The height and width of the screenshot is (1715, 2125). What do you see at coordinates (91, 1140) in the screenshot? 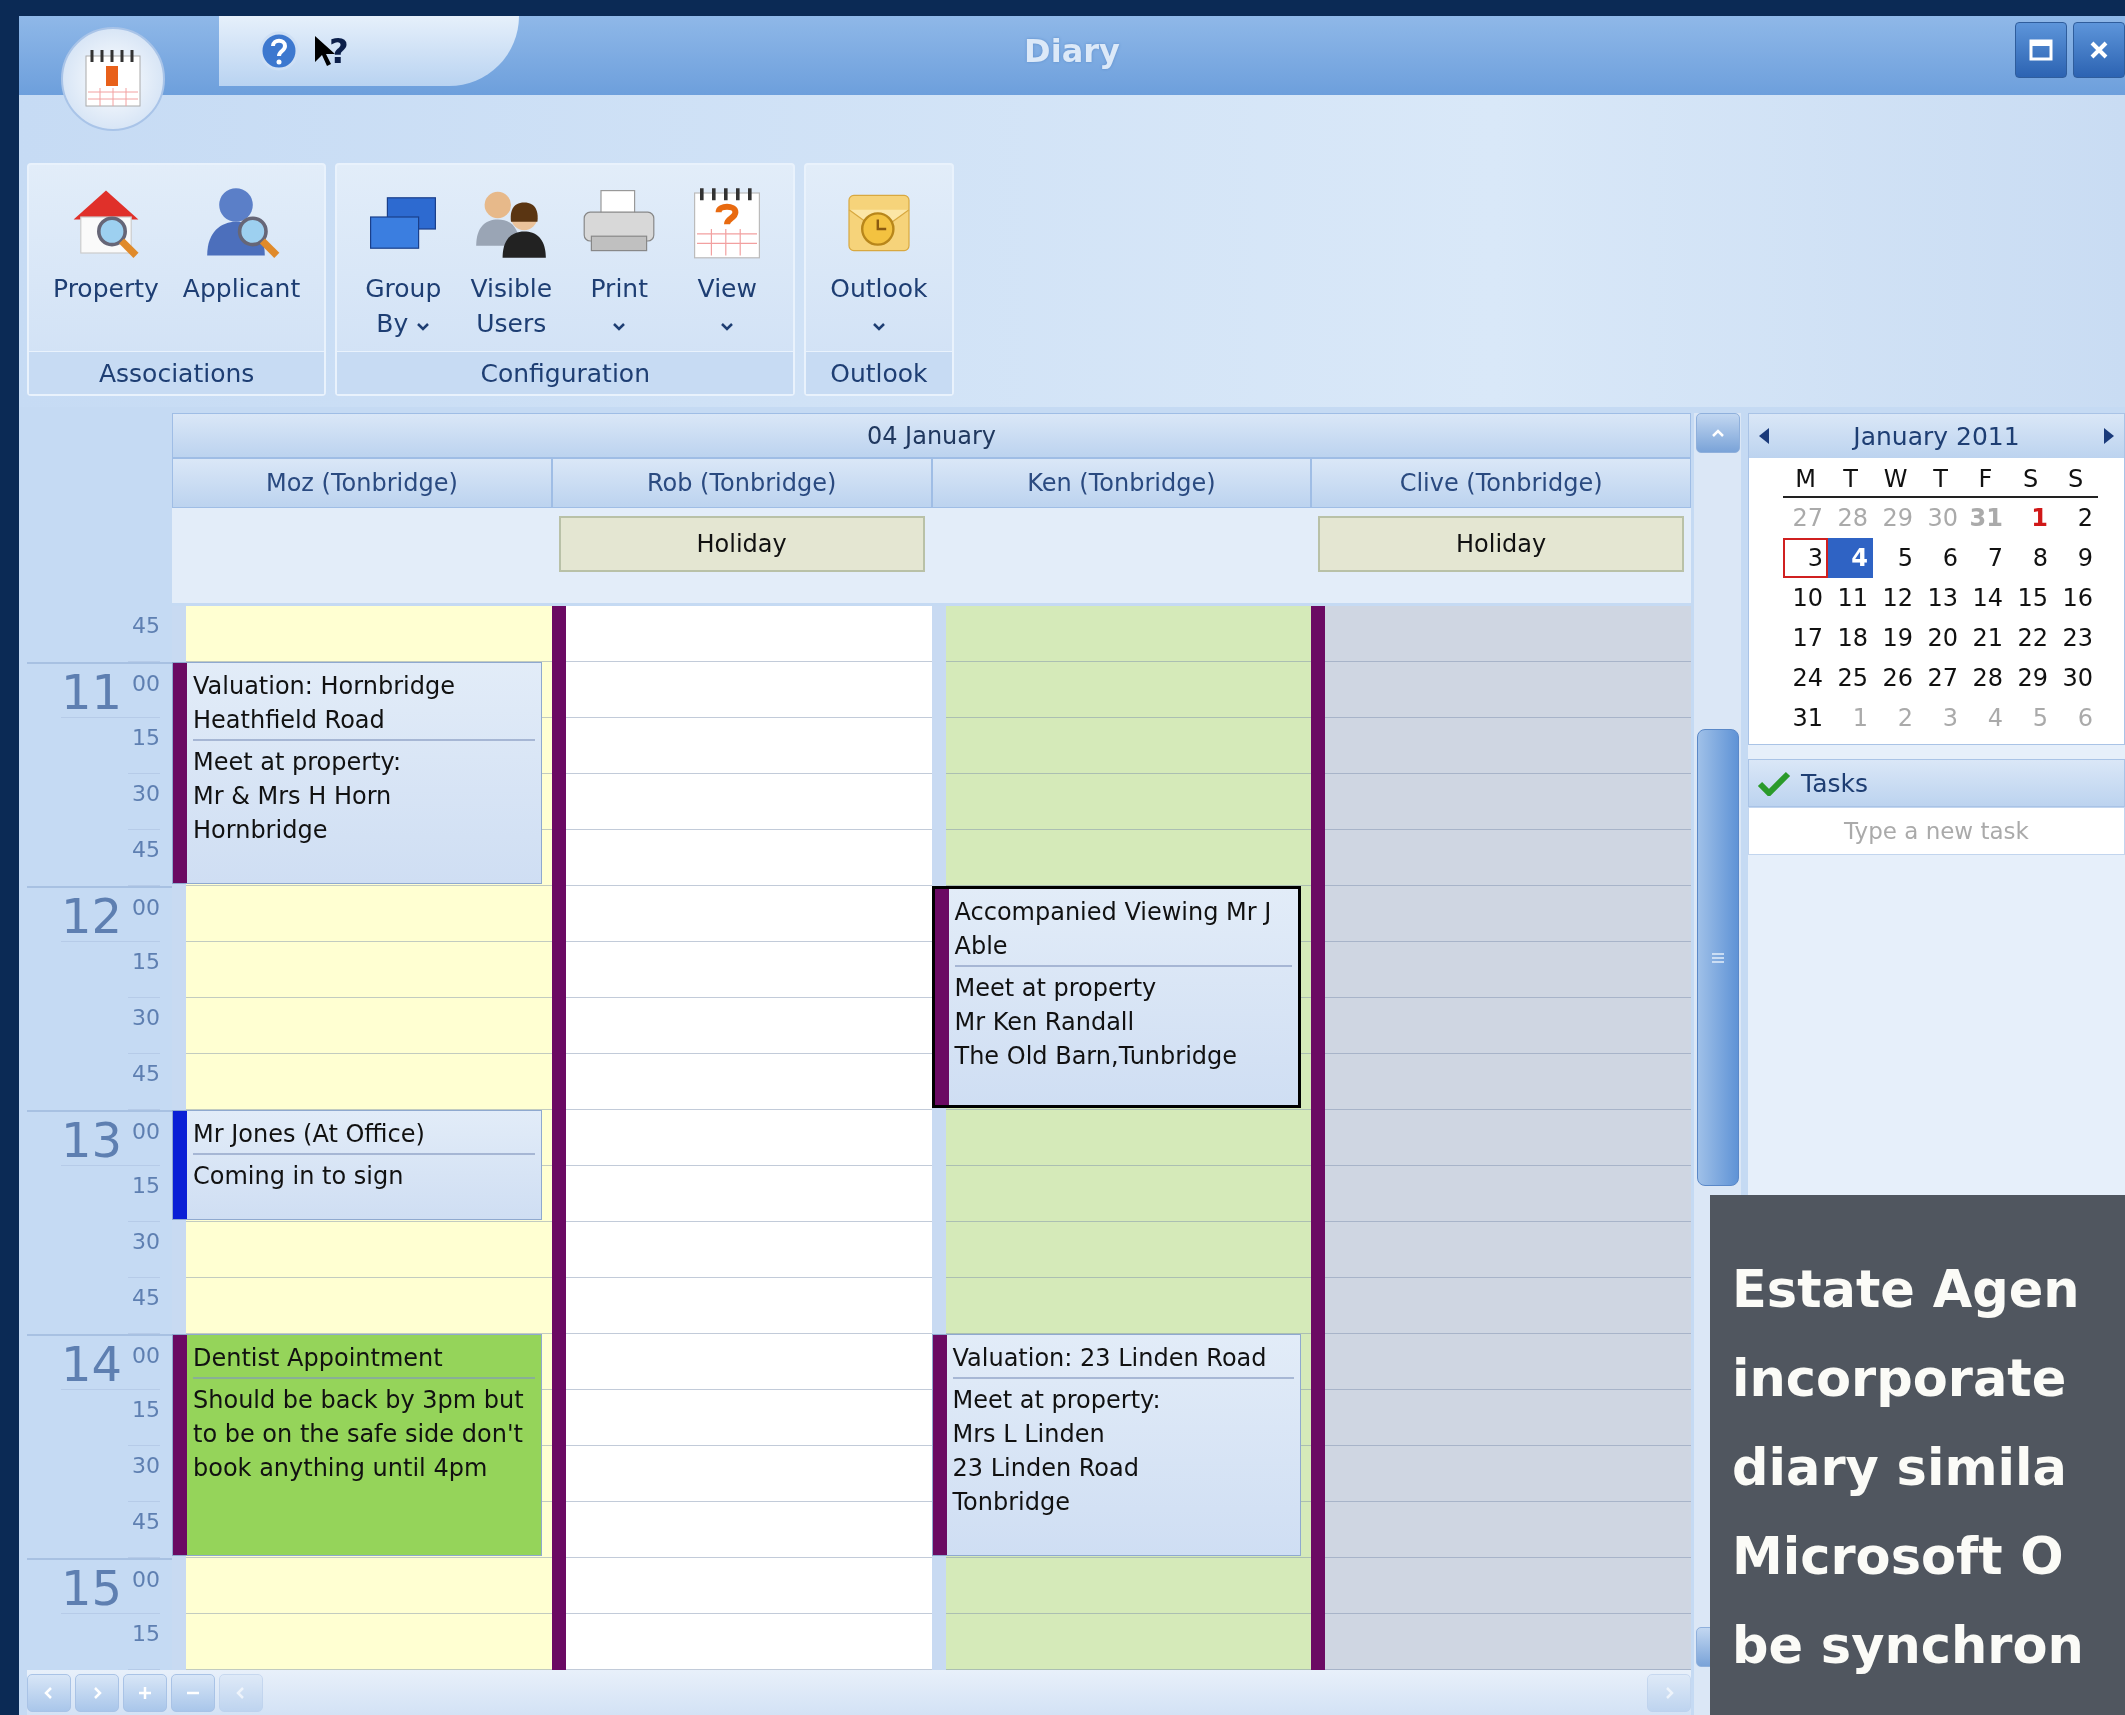
I see `hour-label: 13` at bounding box center [91, 1140].